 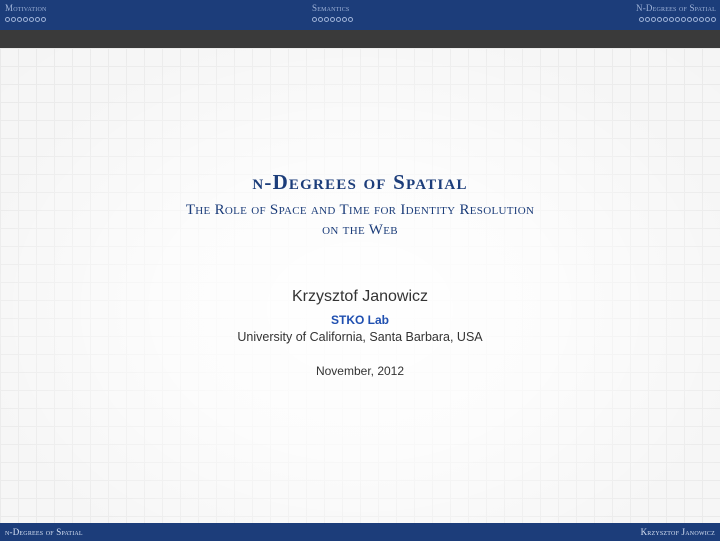 I want to click on subsection-bar, so click(x=360, y=39).